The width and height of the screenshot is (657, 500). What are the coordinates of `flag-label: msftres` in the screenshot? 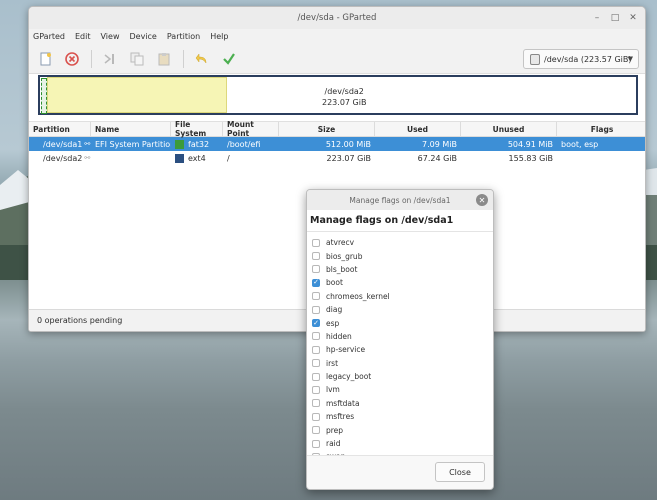 It's located at (340, 417).